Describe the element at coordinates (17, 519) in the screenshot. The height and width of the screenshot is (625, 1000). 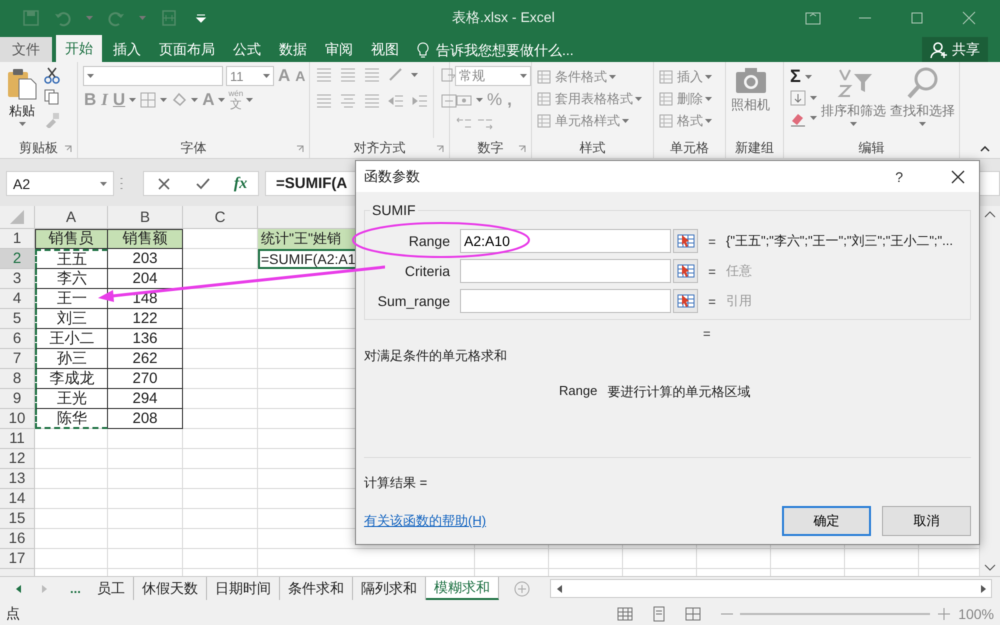
I see `row-header: 15` at that location.